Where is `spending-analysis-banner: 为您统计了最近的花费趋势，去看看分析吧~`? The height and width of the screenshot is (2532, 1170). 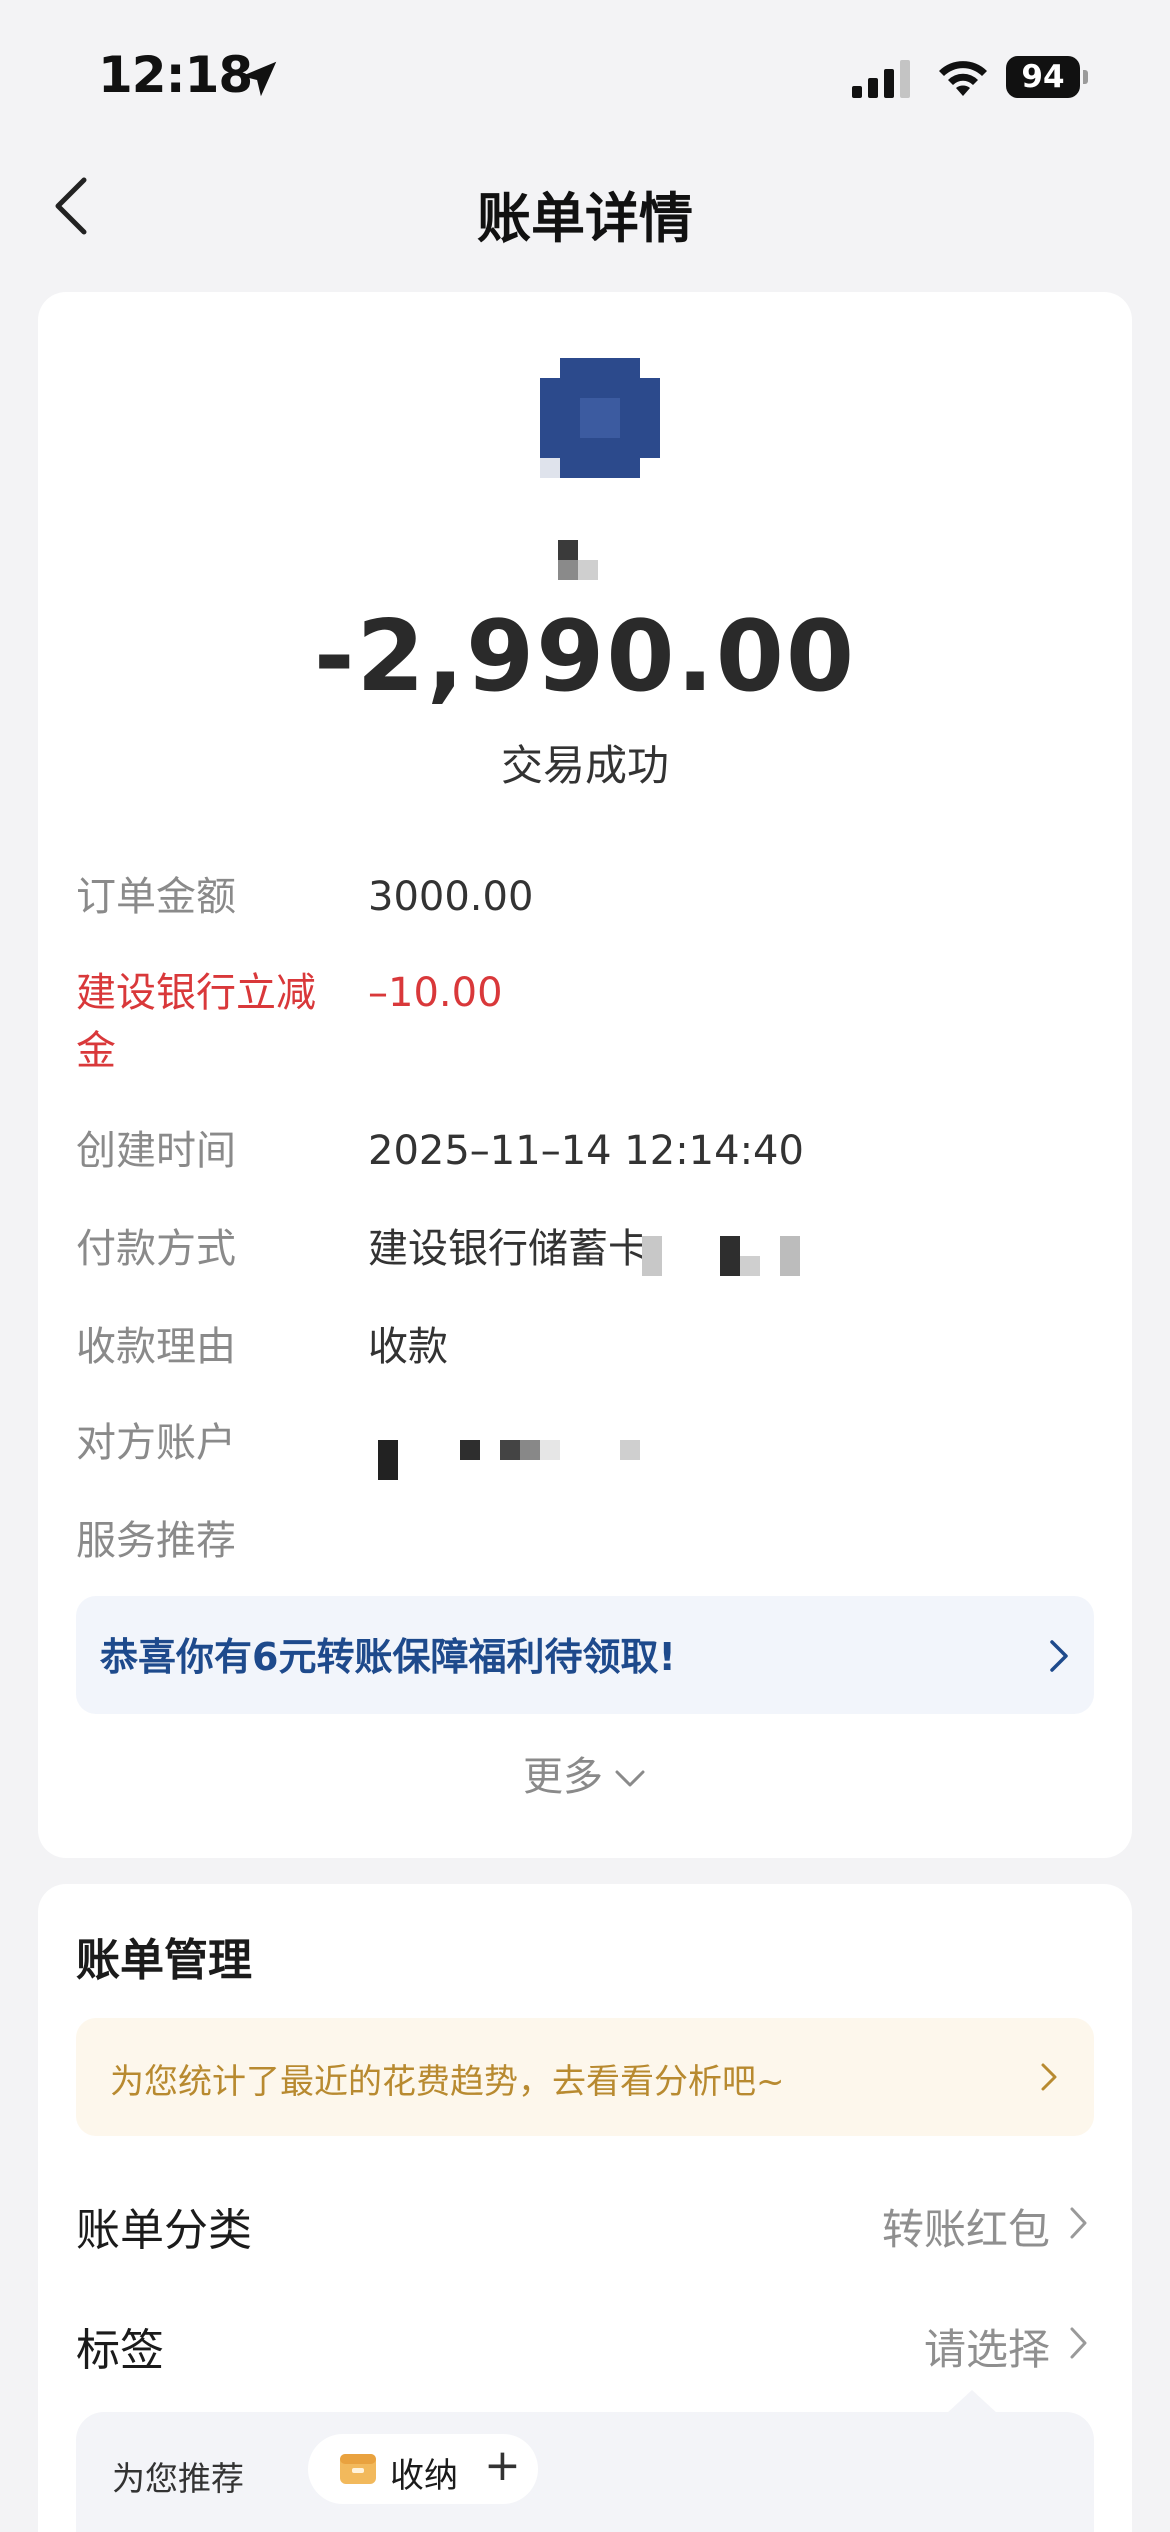
spending-analysis-banner: 为您统计了最近的花费趋势，去看看分析吧~ is located at coordinates (585, 2077).